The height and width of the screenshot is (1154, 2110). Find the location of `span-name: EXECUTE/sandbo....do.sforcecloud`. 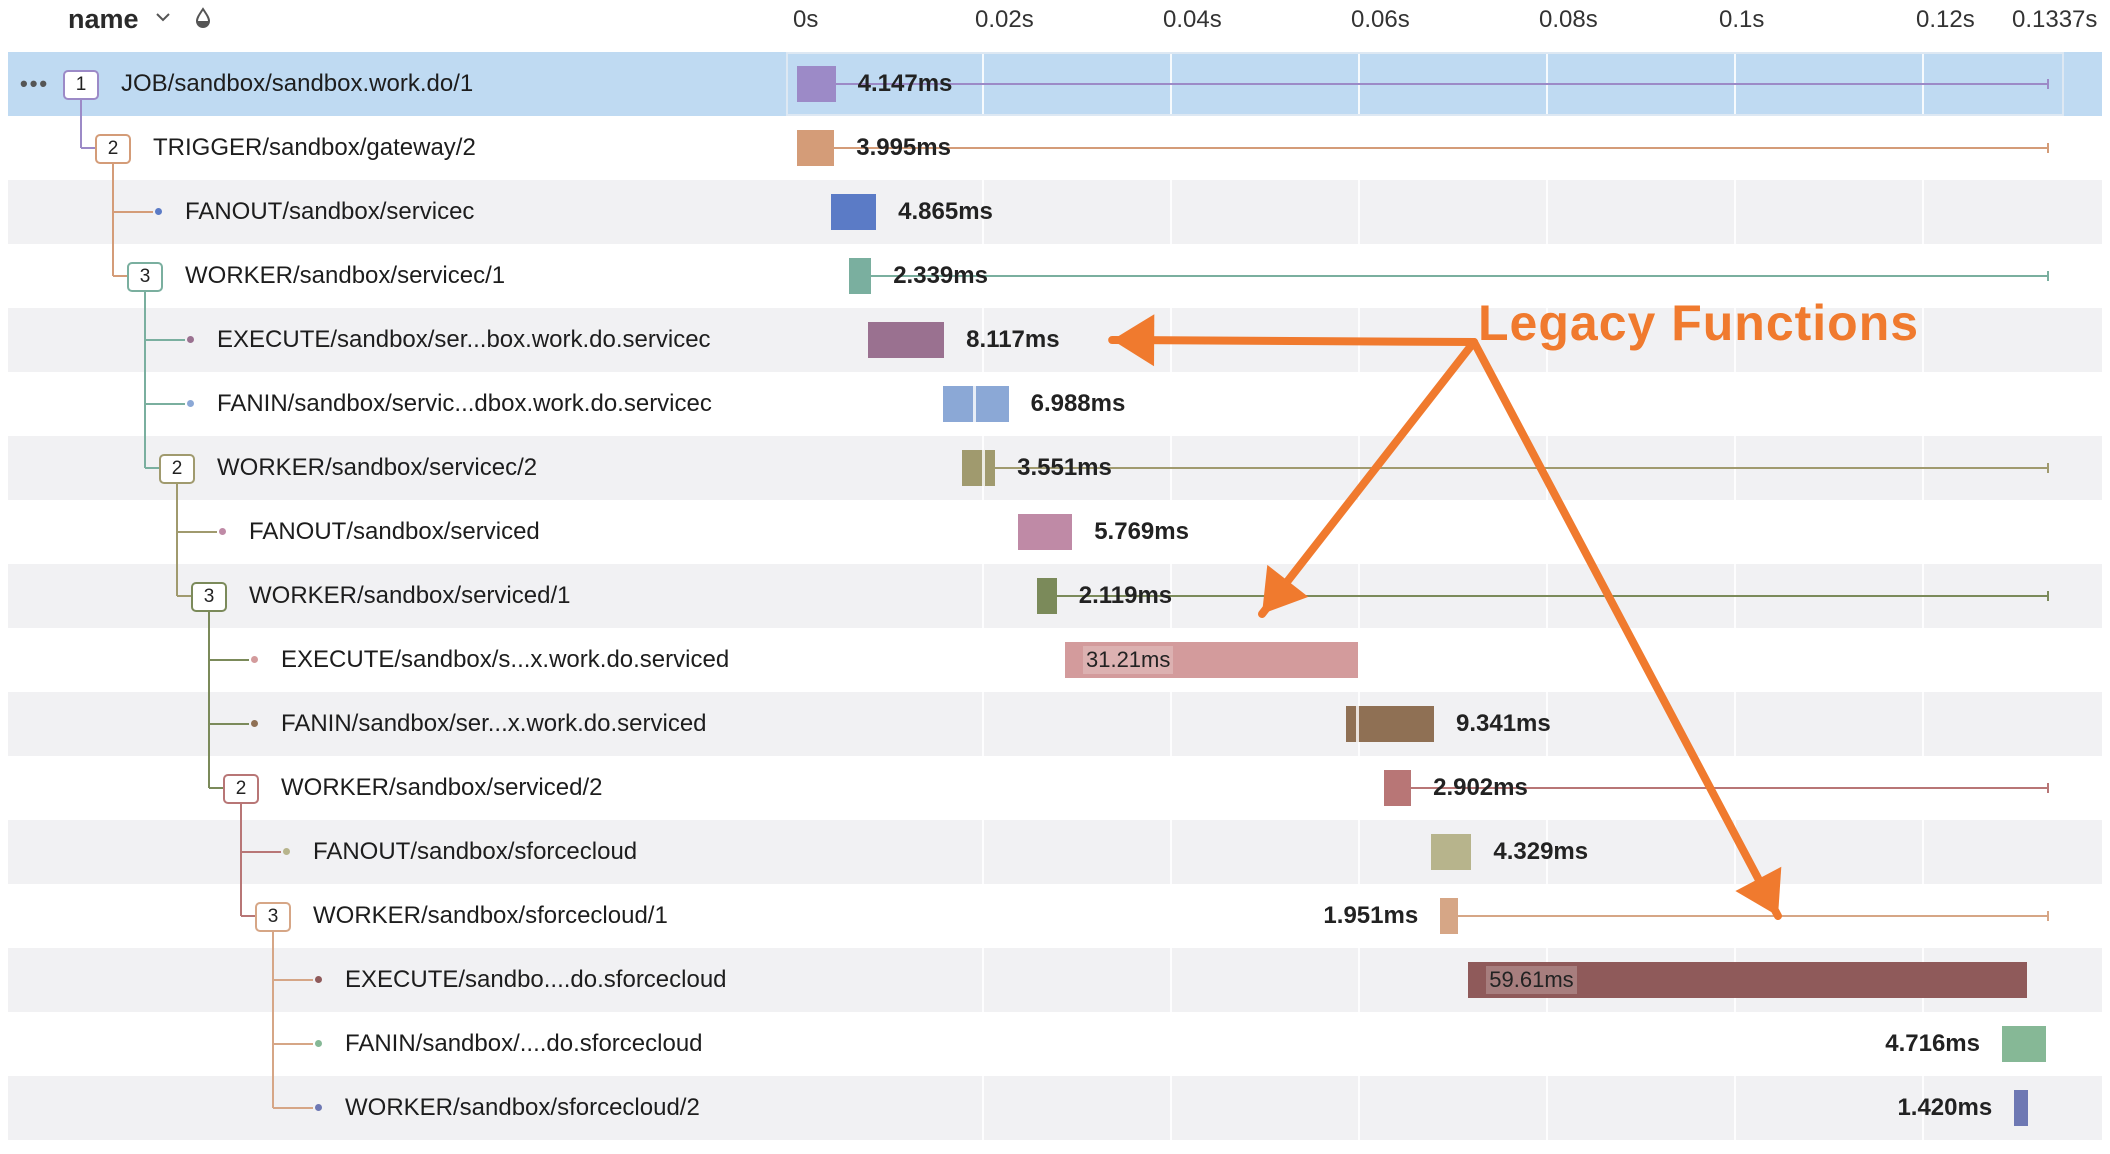

span-name: EXECUTE/sandbo....do.sforcecloud is located at coordinates (536, 980).